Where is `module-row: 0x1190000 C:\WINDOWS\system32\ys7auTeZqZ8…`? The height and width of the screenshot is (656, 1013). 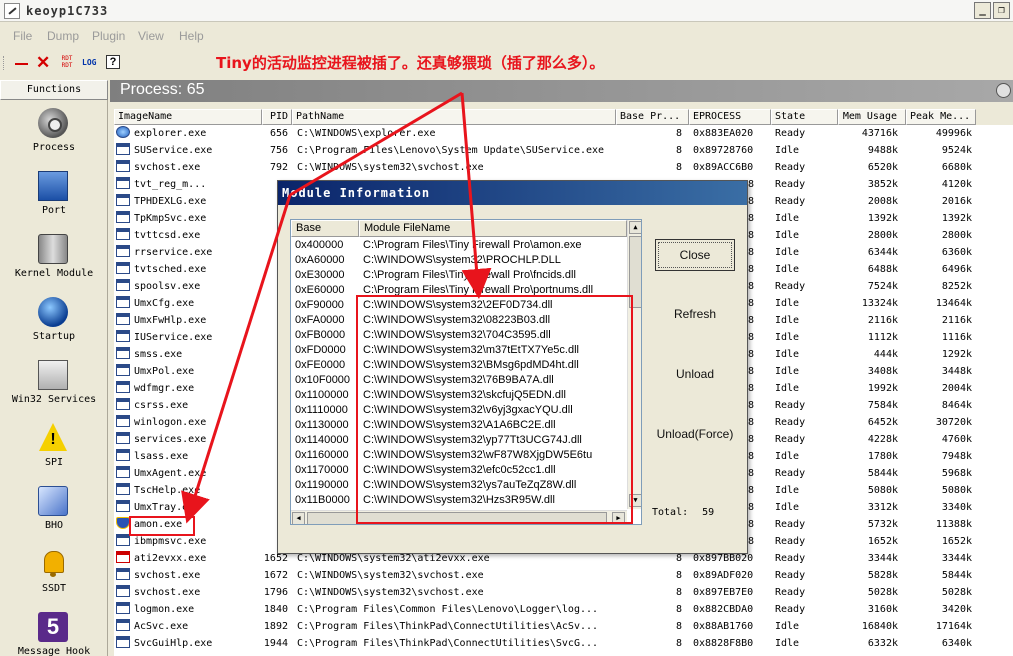 module-row: 0x1190000 C:\WINDOWS\system32\ys7auTeZqZ8… is located at coordinates (459, 485).